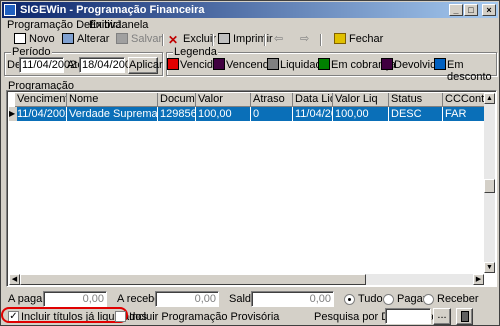 The height and width of the screenshot is (326, 500). What do you see at coordinates (489, 10) in the screenshot?
I see `close-icon: ×` at bounding box center [489, 10].